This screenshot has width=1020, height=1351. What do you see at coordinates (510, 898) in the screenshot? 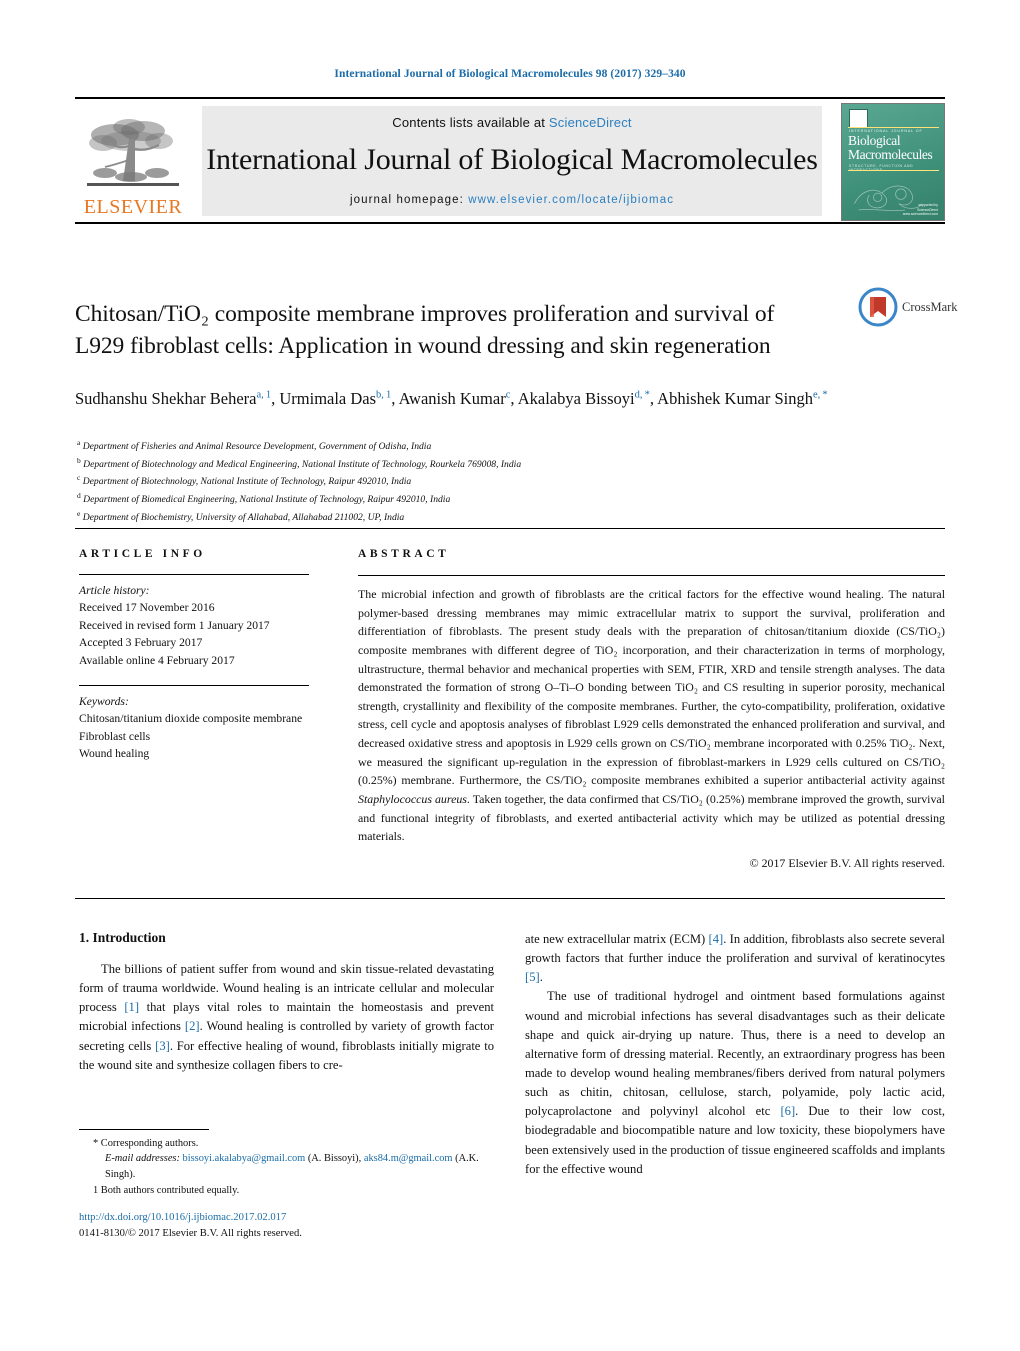
I see `abstract-bottom-rule` at bounding box center [510, 898].